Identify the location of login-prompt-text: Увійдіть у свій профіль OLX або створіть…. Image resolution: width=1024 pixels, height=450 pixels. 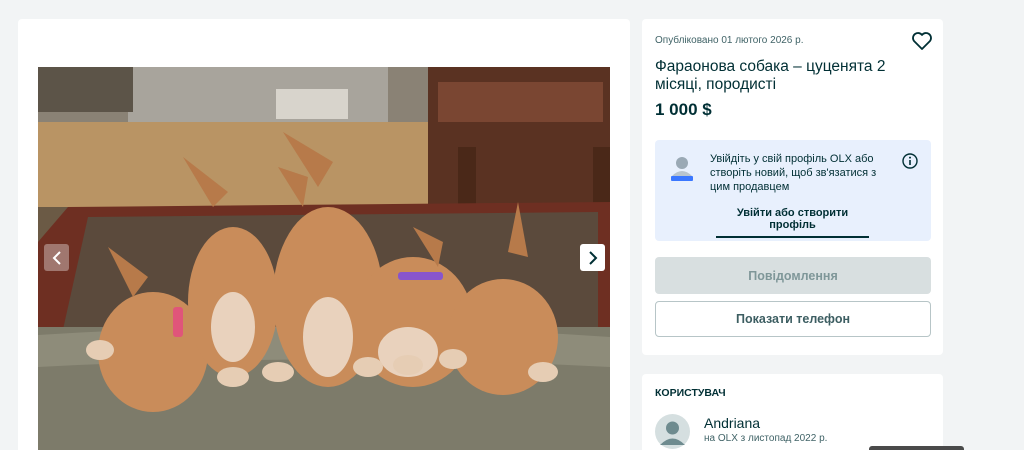
(793, 173).